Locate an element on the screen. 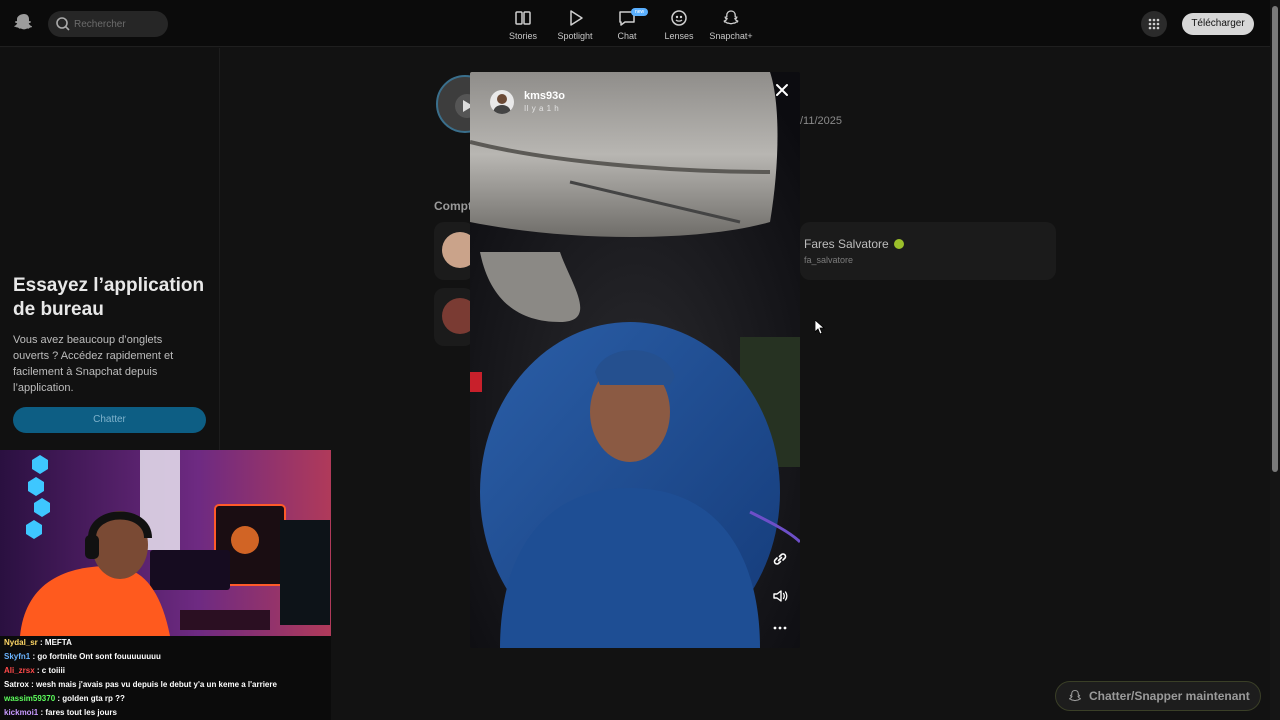 The height and width of the screenshot is (720, 1280). mute-button is located at coordinates (780, 596).